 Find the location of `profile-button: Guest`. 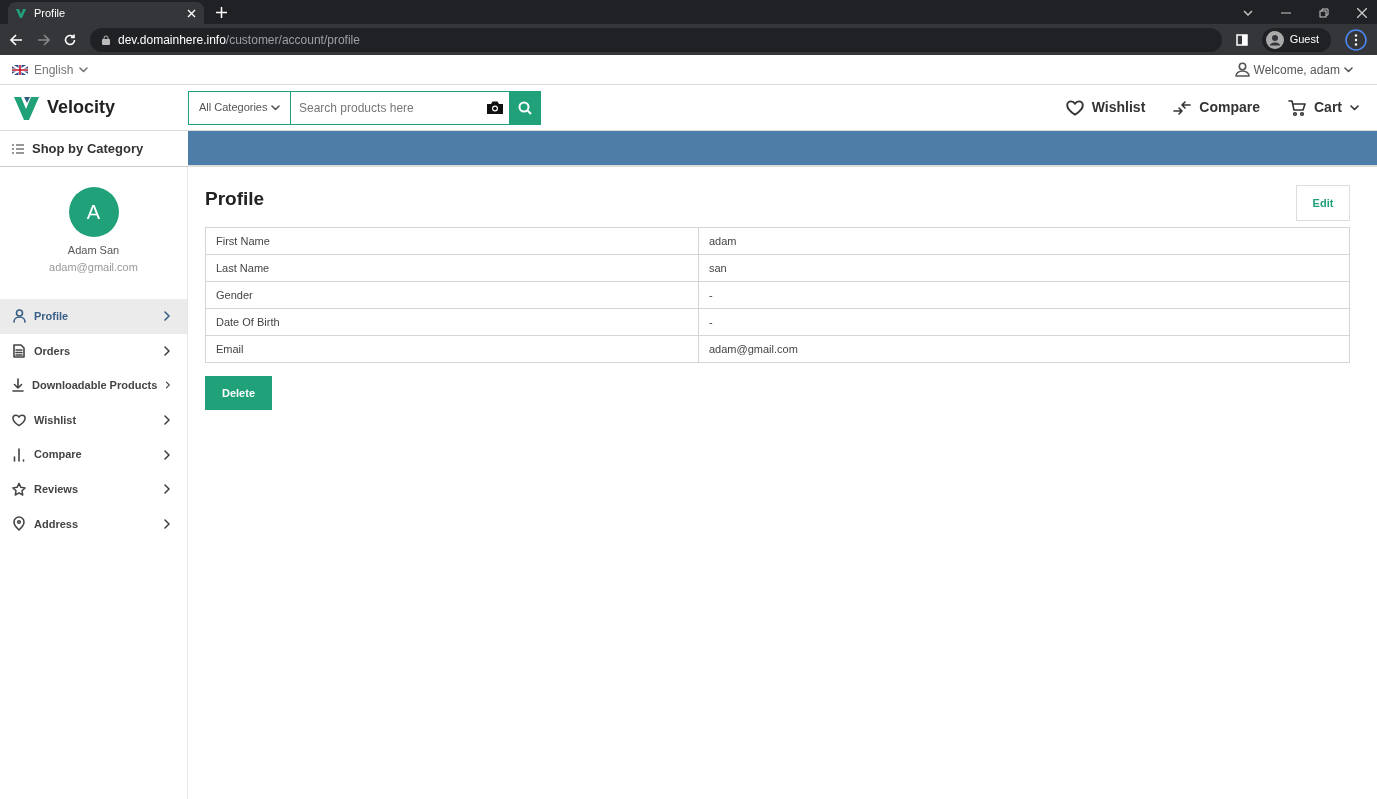

profile-button: Guest is located at coordinates (1296, 39).